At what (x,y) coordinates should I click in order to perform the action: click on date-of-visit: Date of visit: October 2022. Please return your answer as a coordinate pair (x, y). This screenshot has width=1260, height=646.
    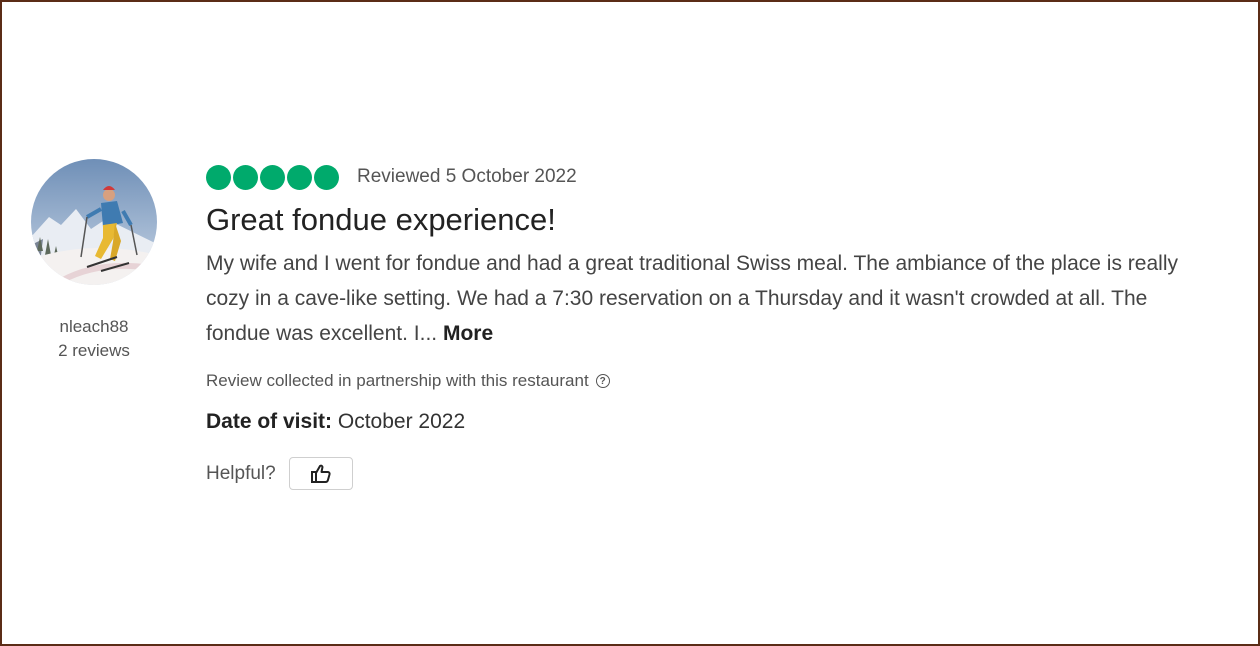
    Looking at the image, I should click on (696, 422).